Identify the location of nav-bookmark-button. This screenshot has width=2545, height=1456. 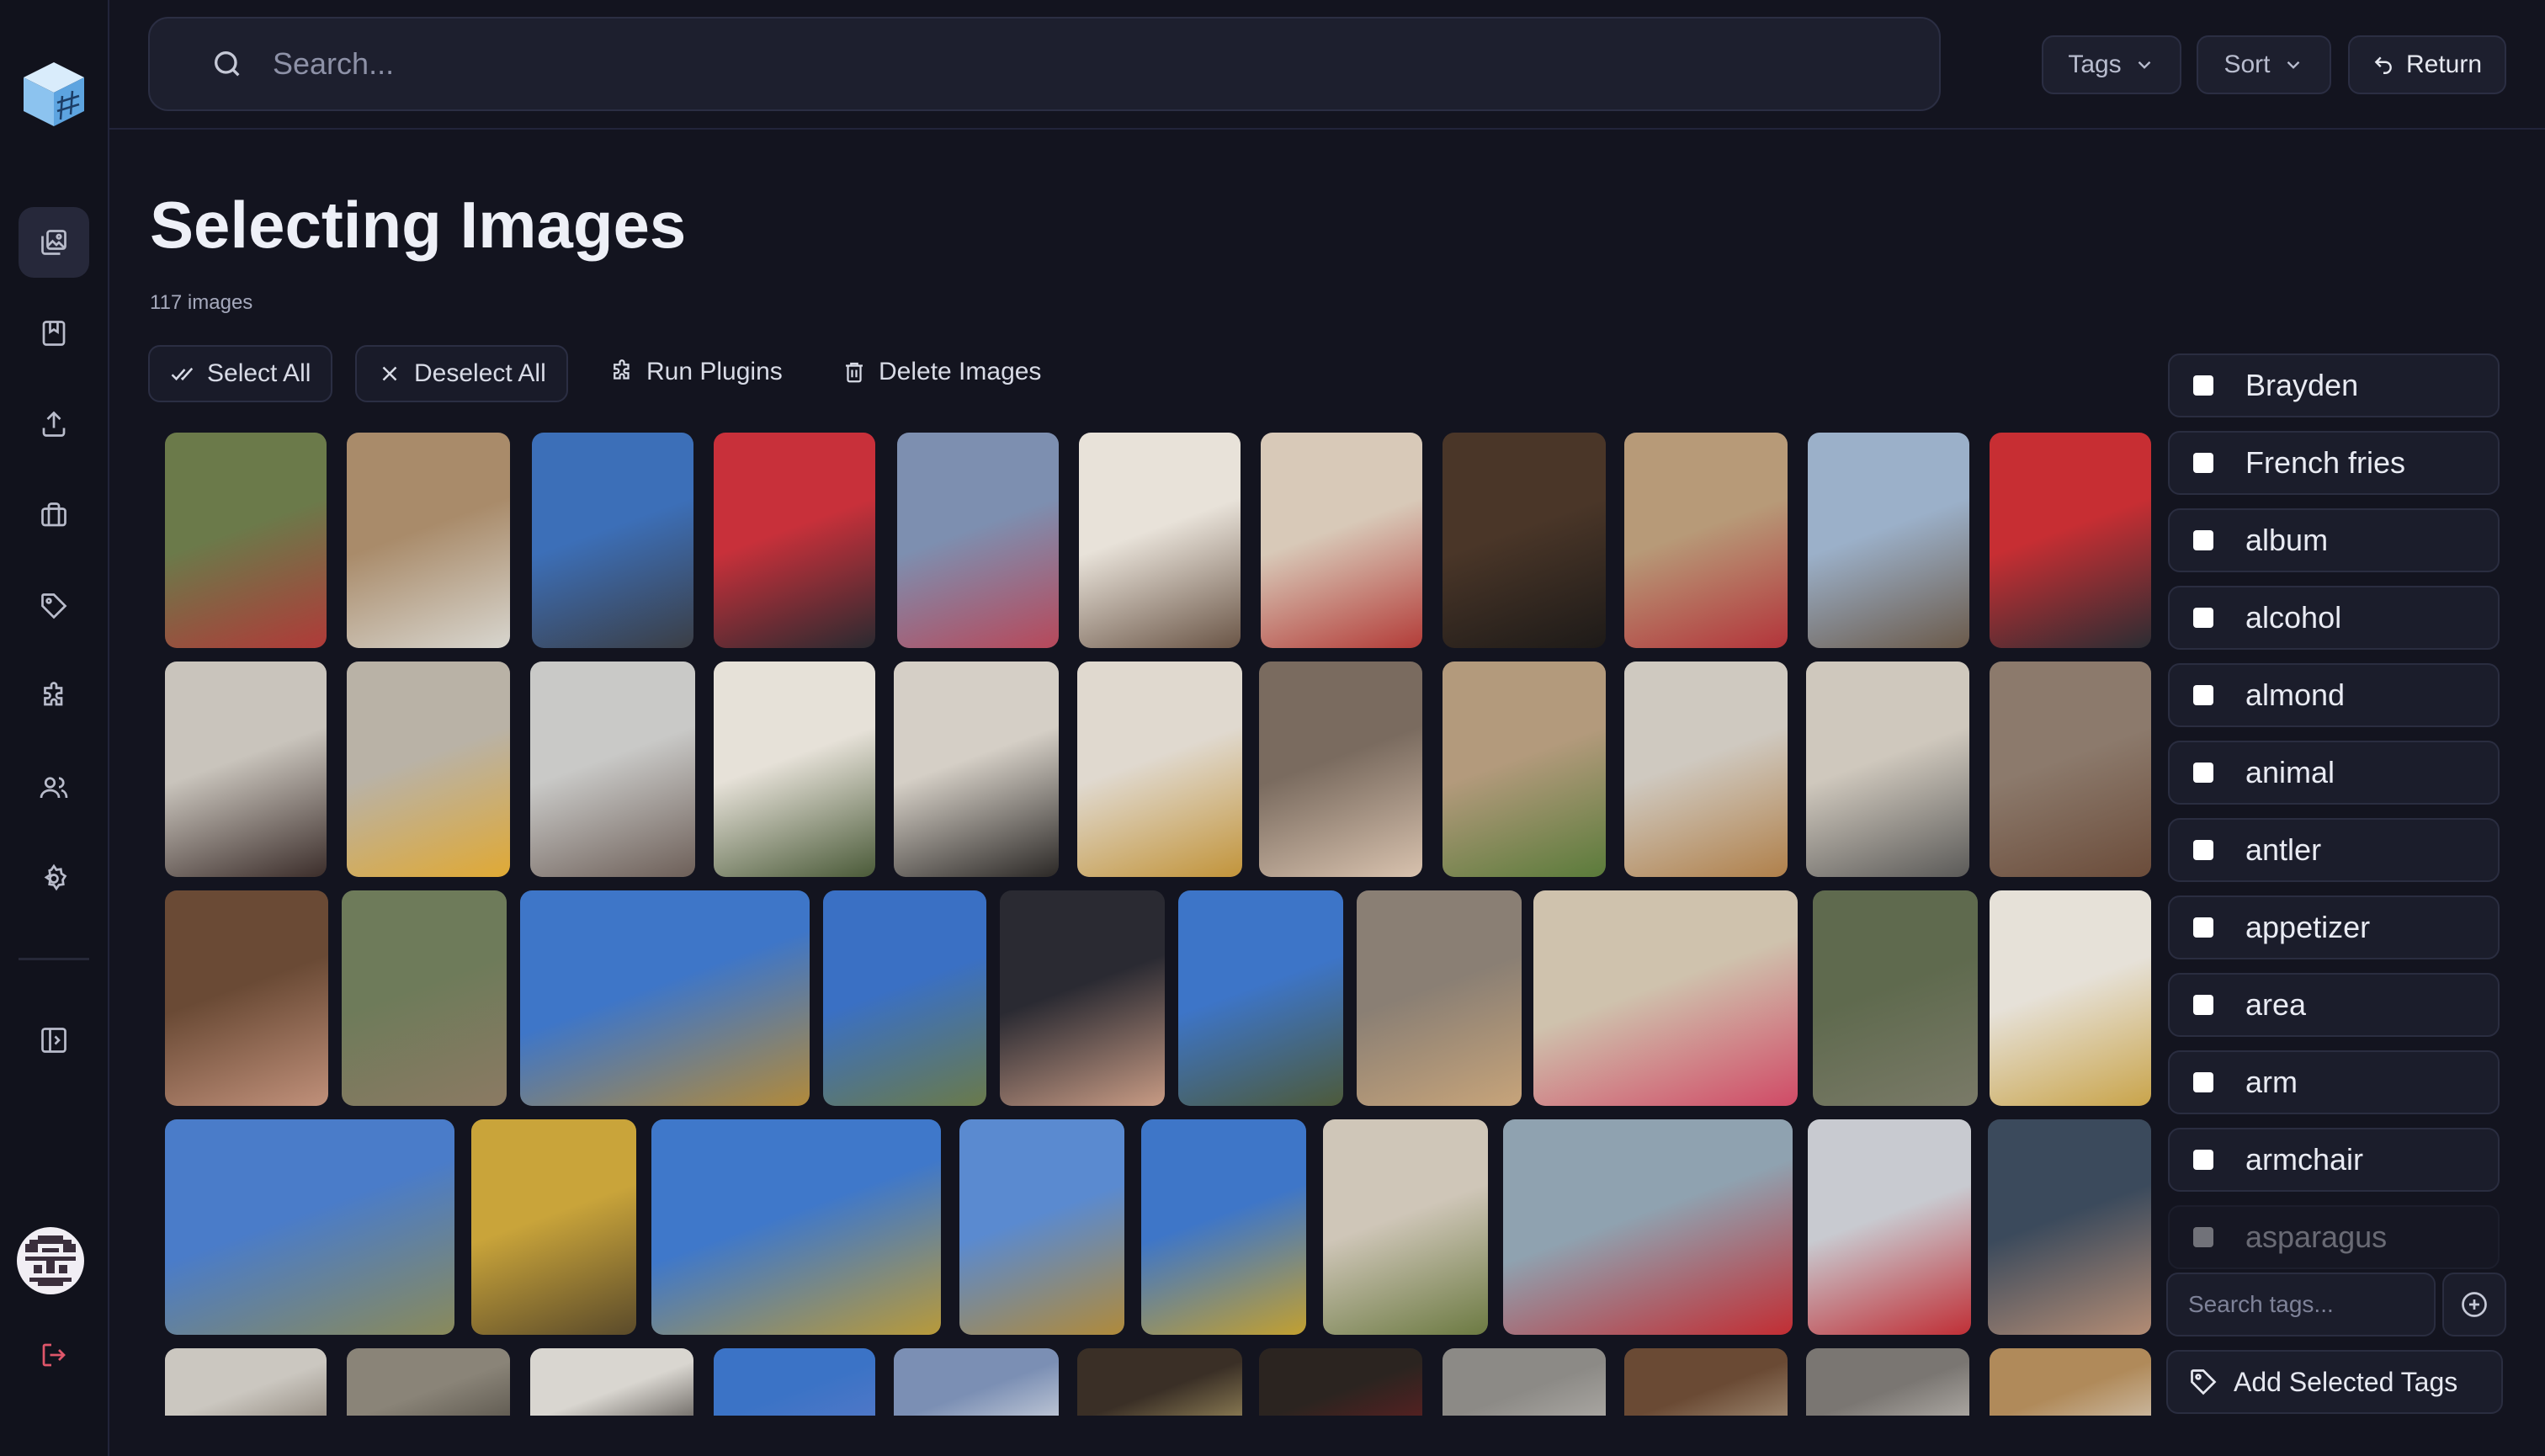
(54, 333).